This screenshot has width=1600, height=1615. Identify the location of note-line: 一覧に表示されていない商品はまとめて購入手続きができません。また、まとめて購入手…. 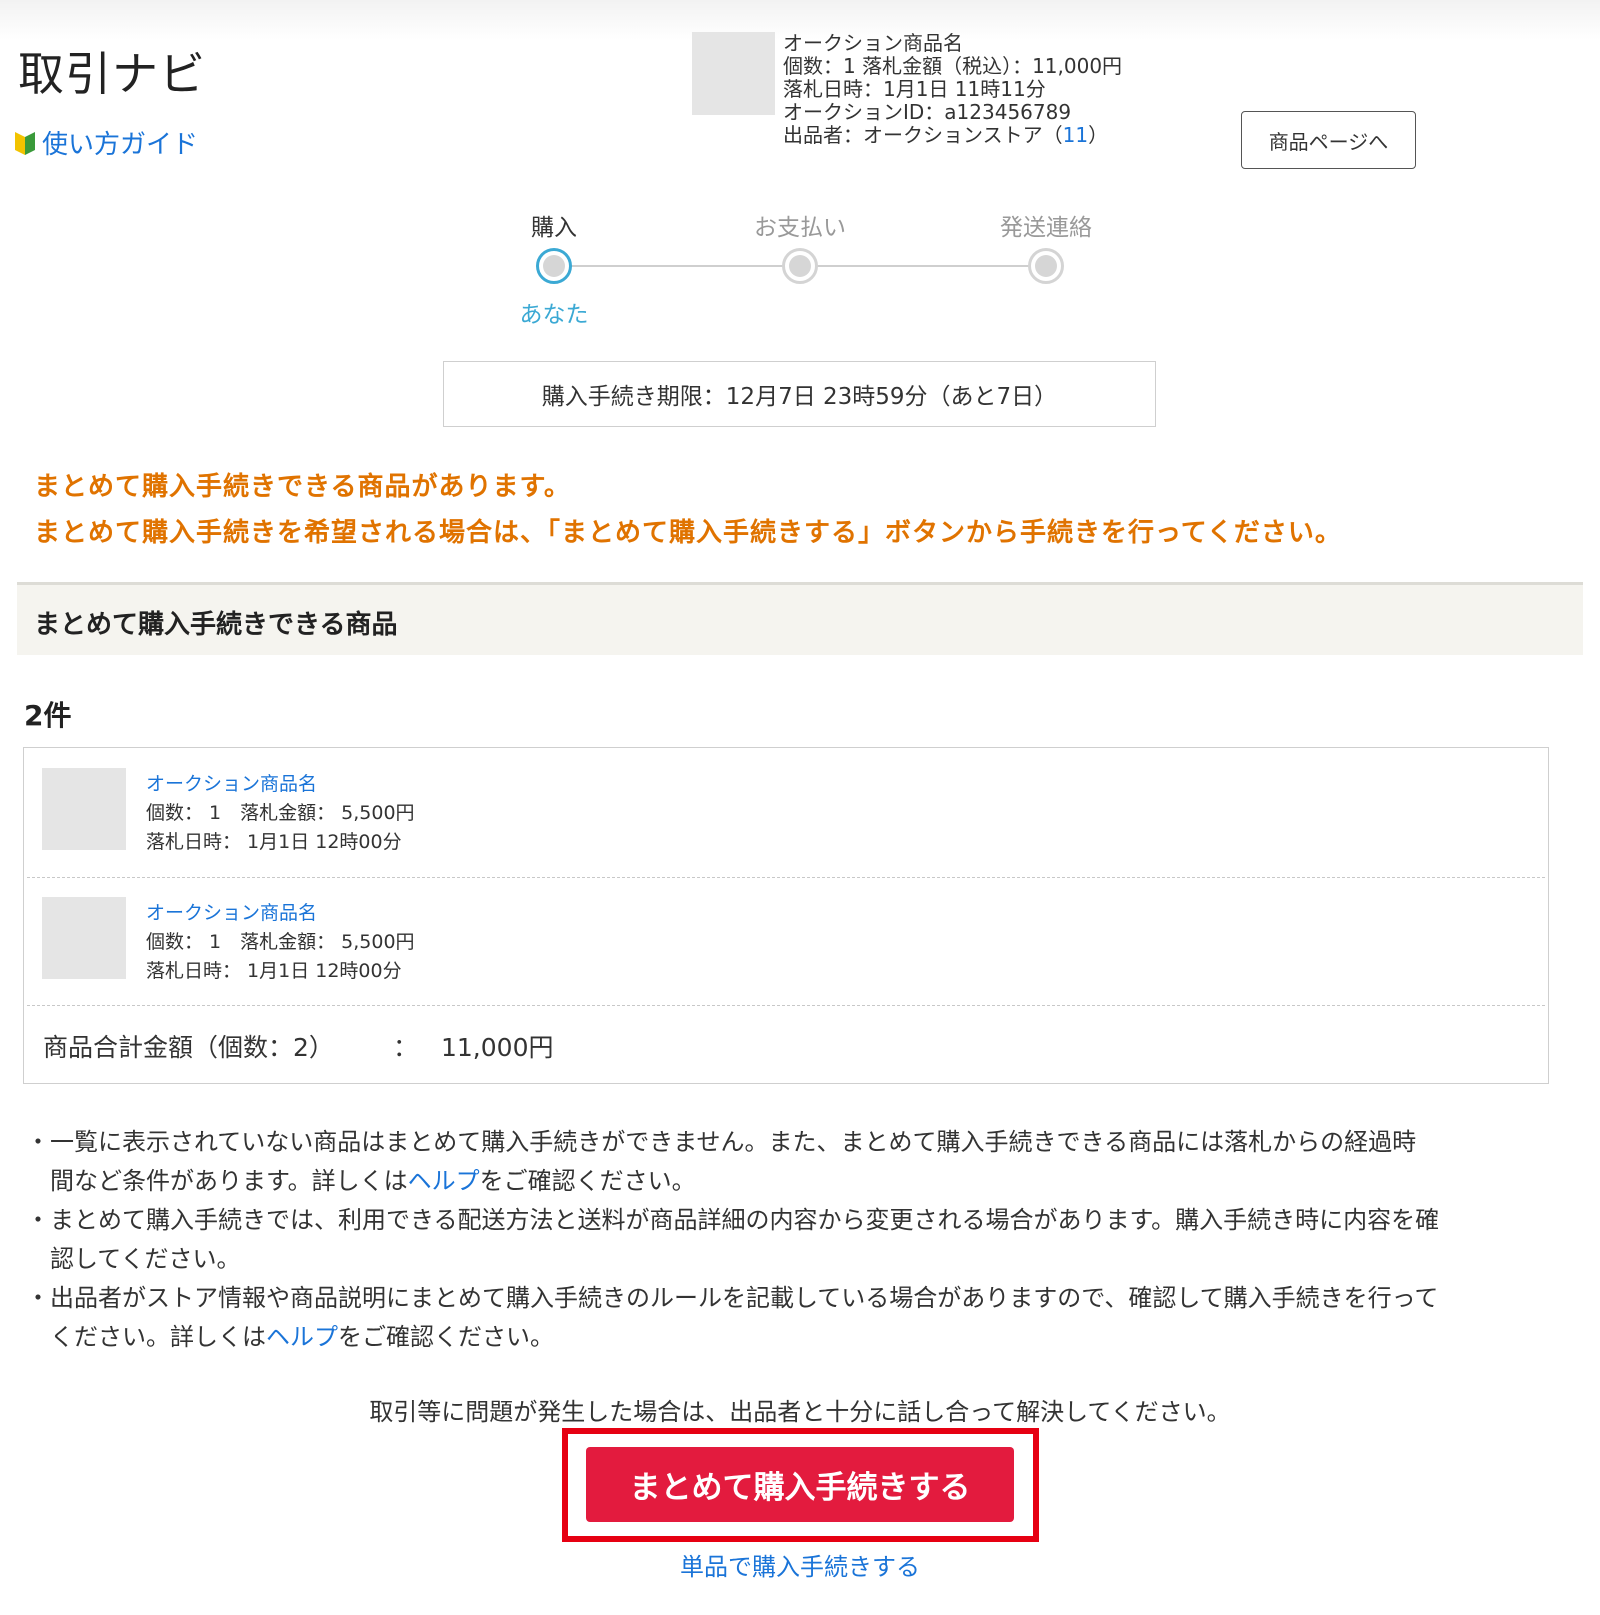
(733, 1142).